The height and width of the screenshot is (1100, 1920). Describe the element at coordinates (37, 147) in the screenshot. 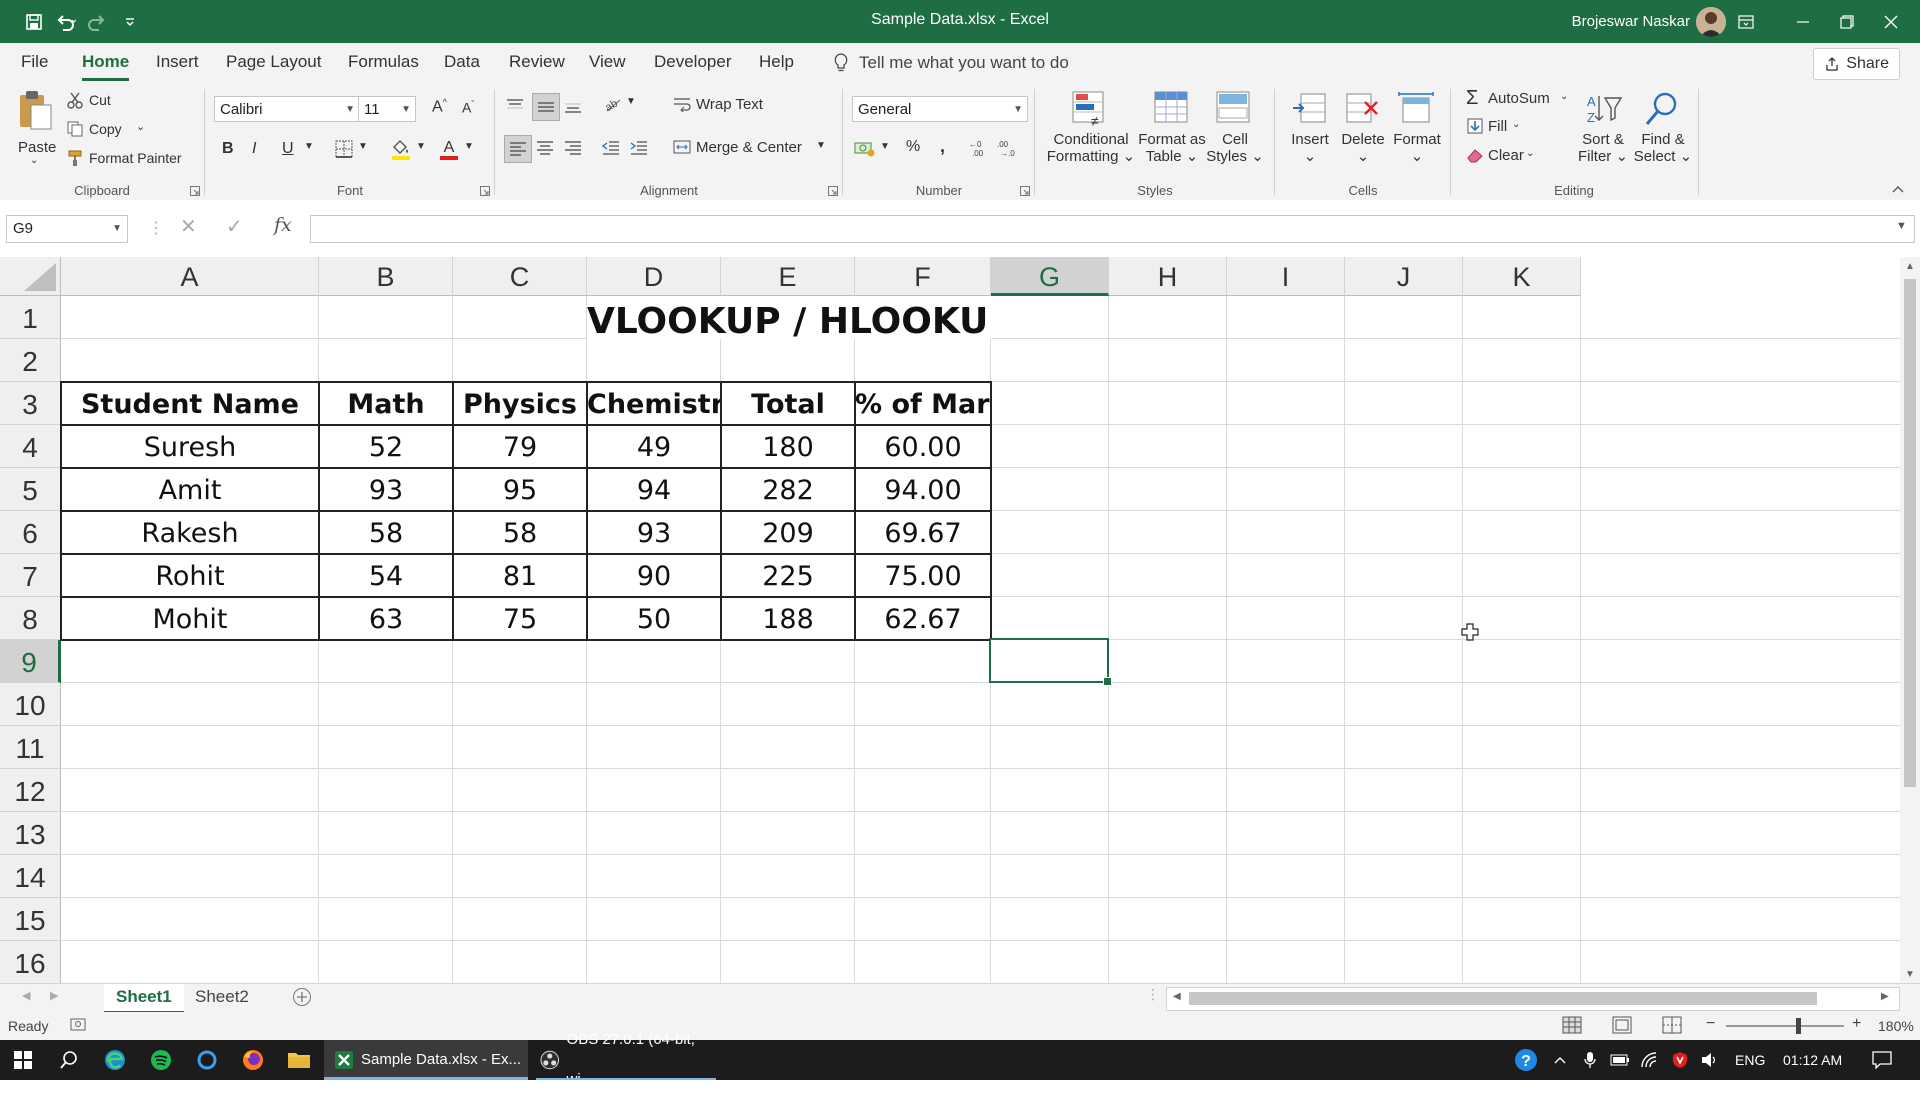

I see `paste-label: Paste` at that location.